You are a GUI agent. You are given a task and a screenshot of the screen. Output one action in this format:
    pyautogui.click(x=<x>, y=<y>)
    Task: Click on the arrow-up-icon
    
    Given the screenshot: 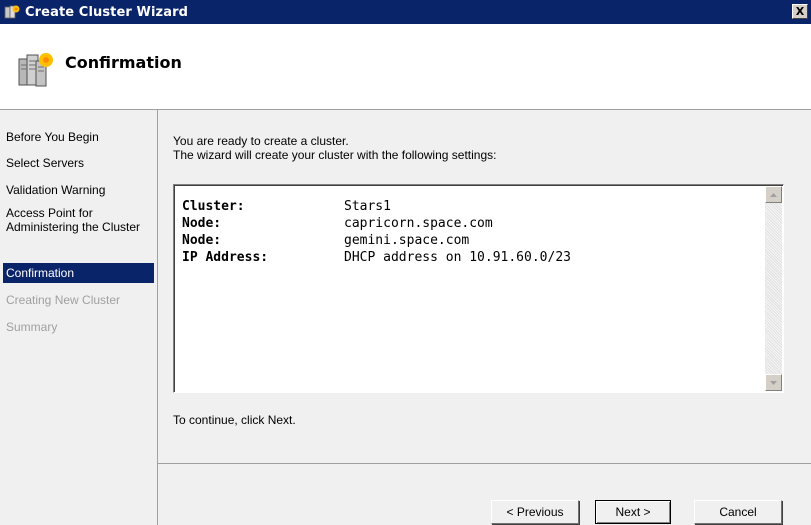 What is the action you would take?
    pyautogui.click(x=773, y=194)
    